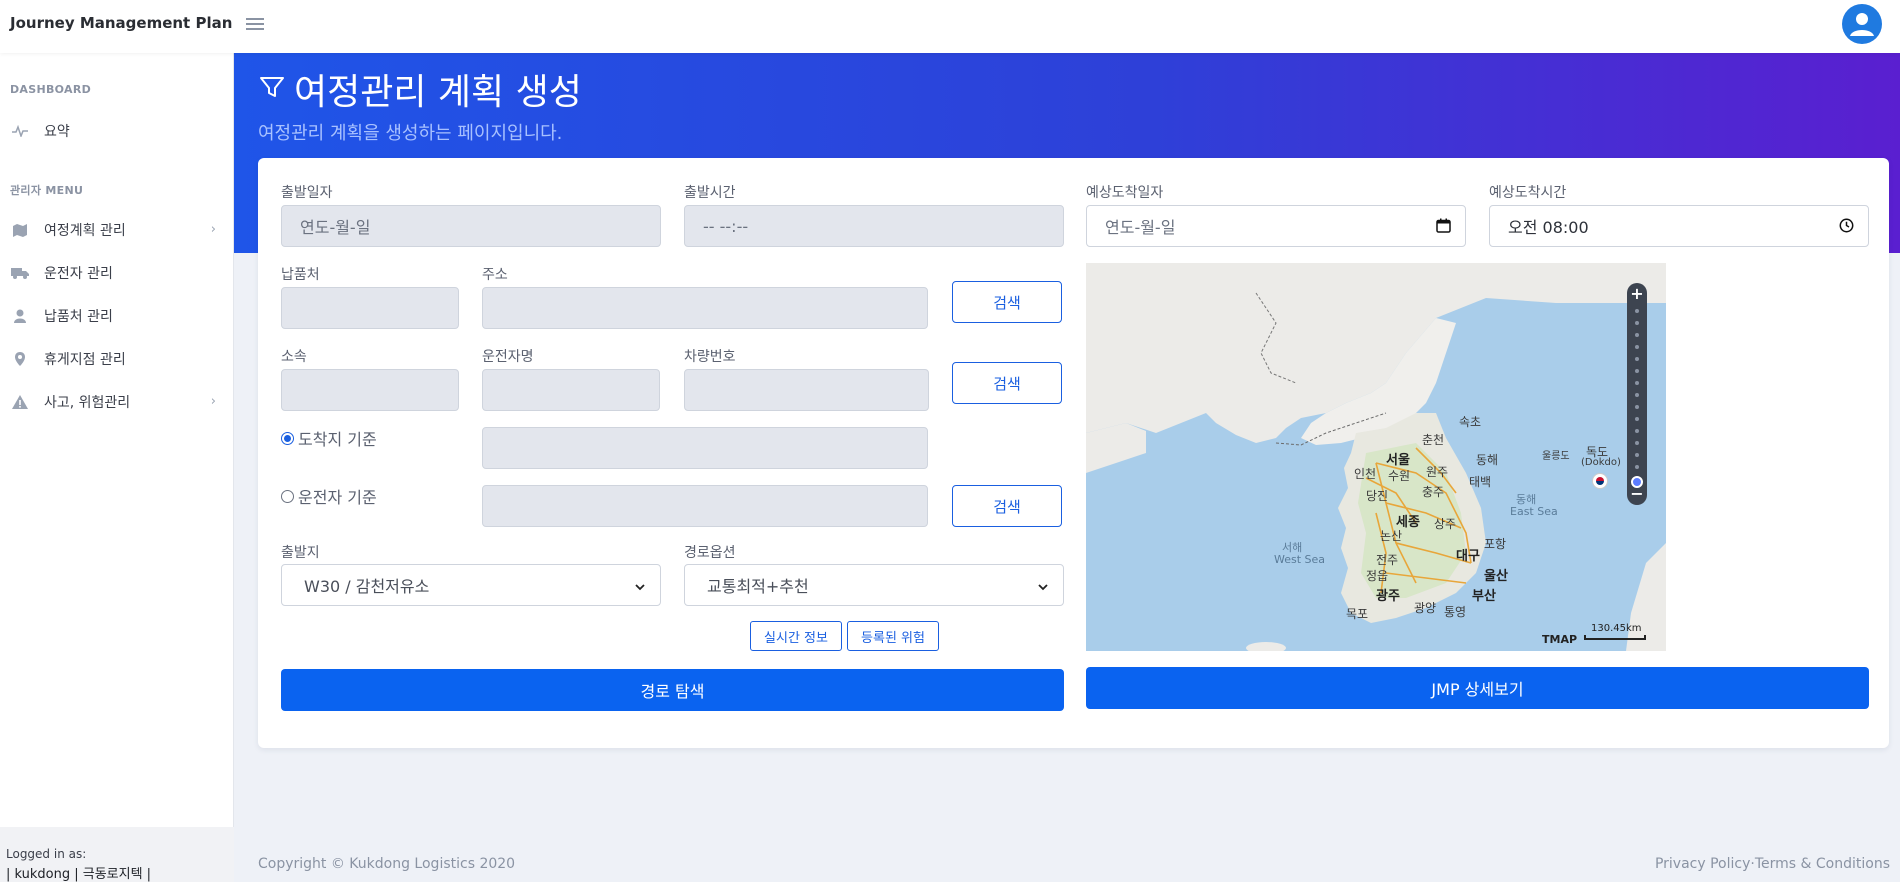 The width and height of the screenshot is (1900, 882). I want to click on page-subtitle: 여정관리 계획을 생성하는 페이지입니다., so click(410, 133).